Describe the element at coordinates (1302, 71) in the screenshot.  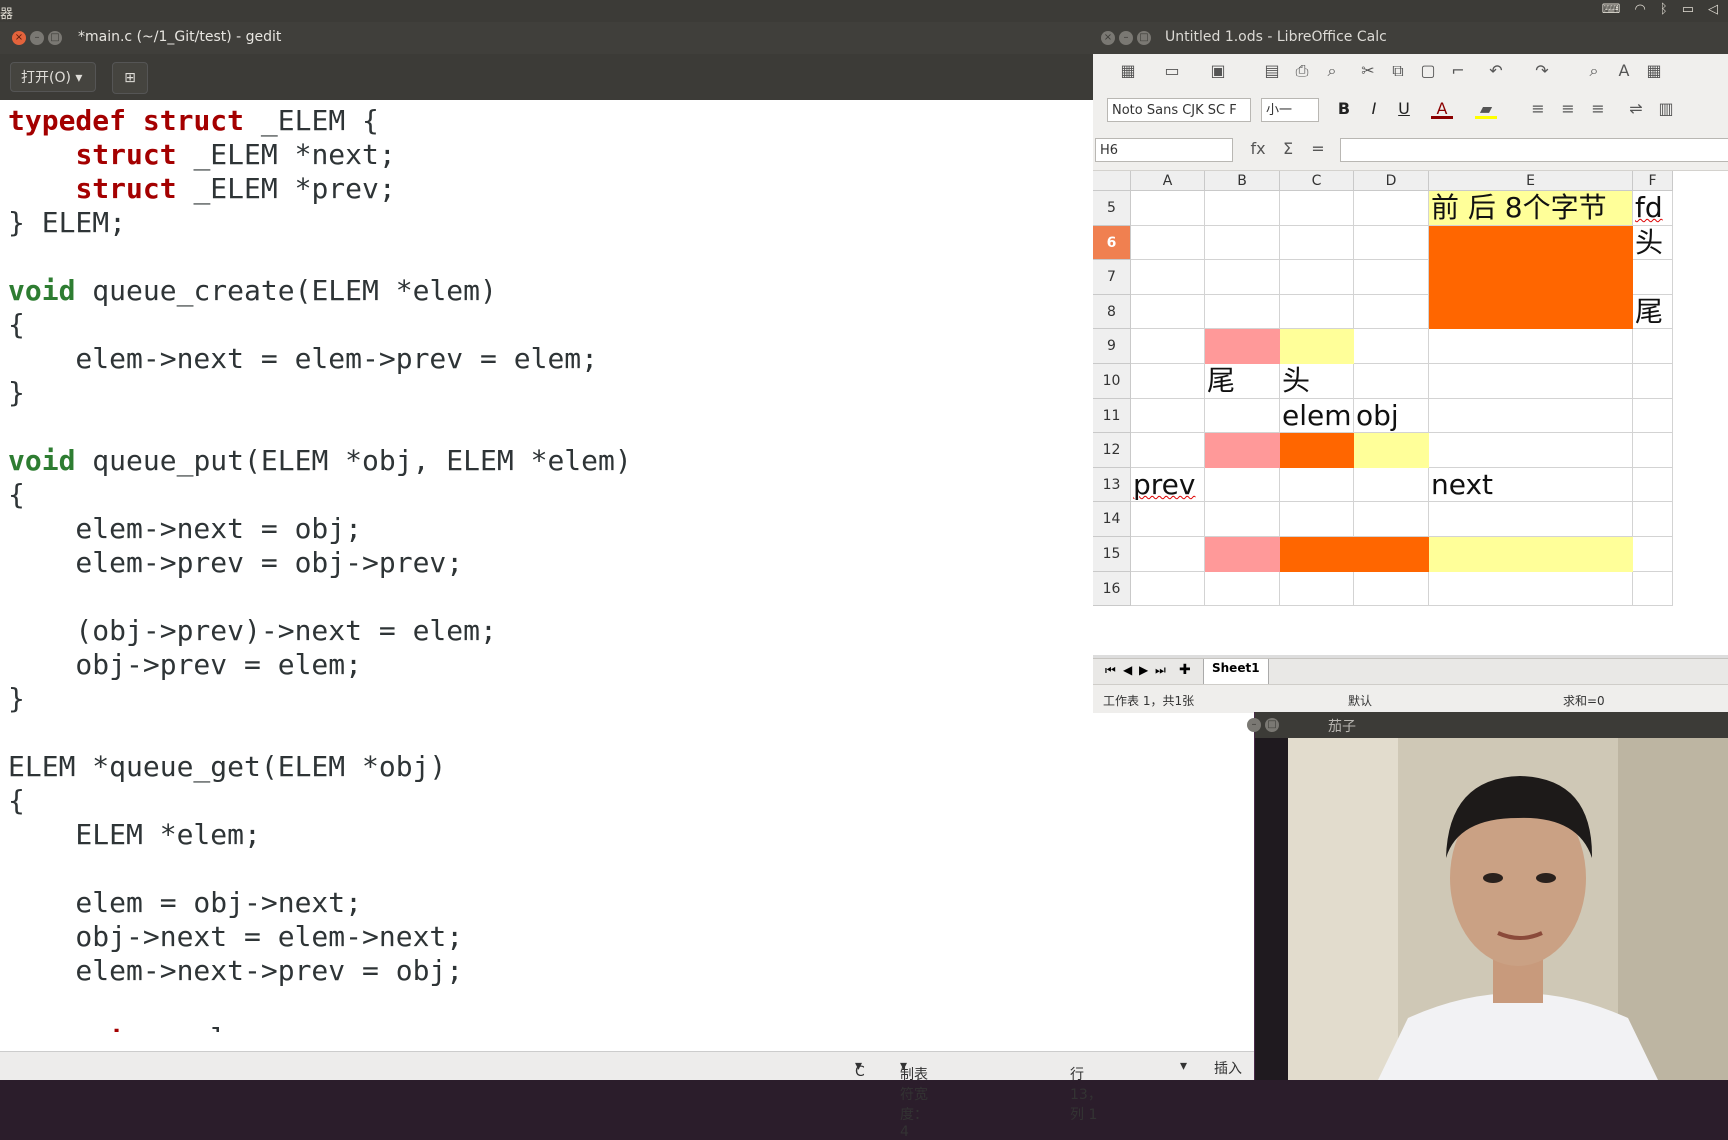
I see `print-icon: ⎙` at that location.